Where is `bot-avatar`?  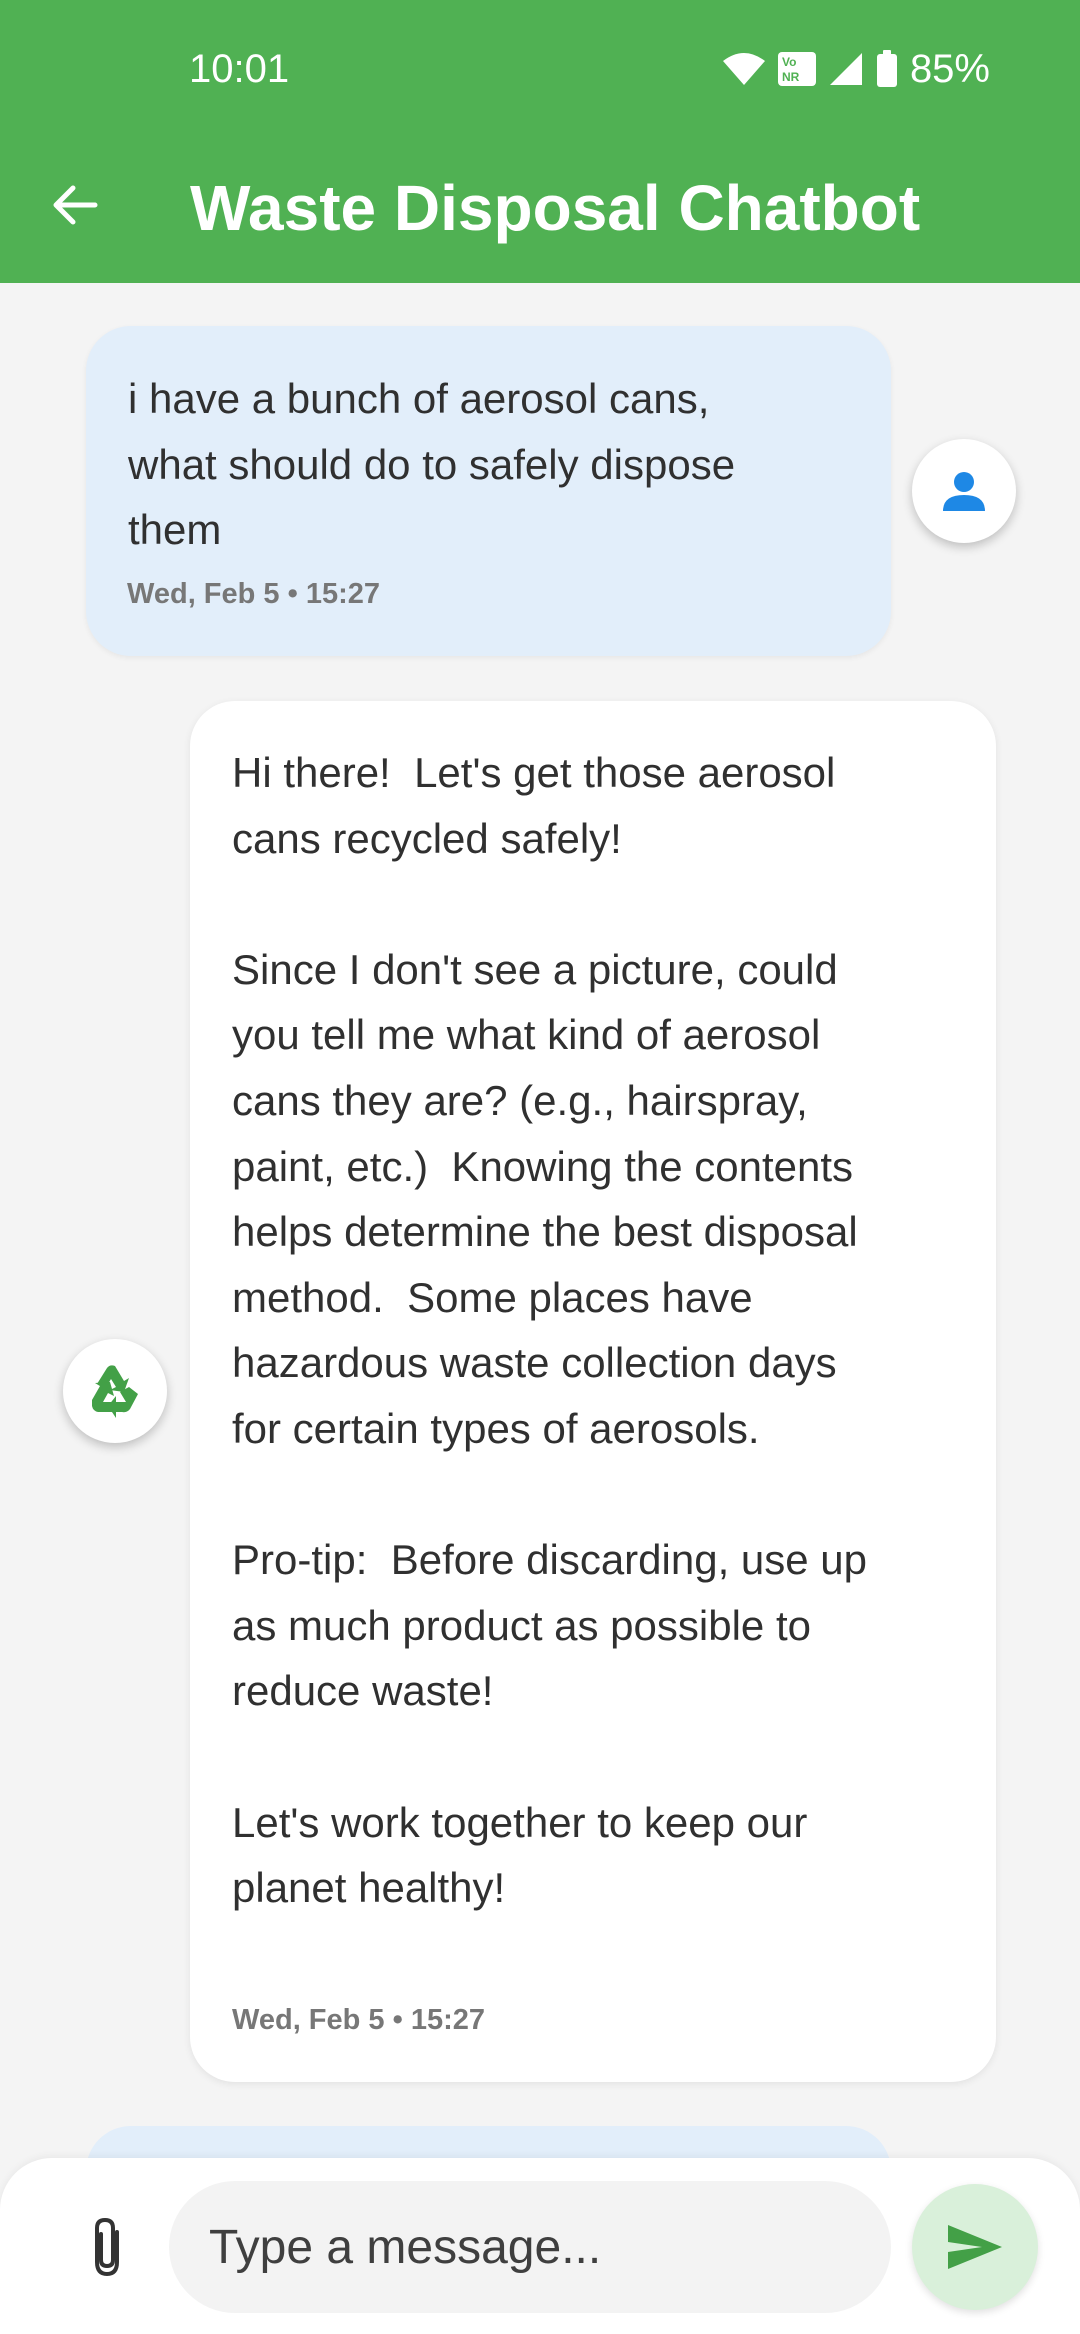
bot-avatar is located at coordinates (115, 1391).